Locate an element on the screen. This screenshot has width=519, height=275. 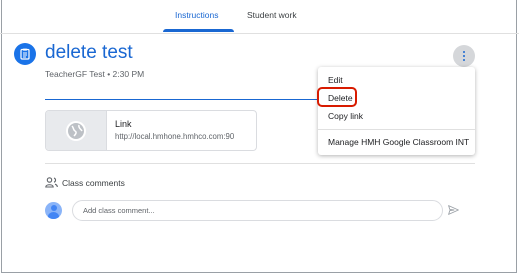
link-attachment-card: Link http://local.hmhone.hmhco.com:90 is located at coordinates (151, 130).